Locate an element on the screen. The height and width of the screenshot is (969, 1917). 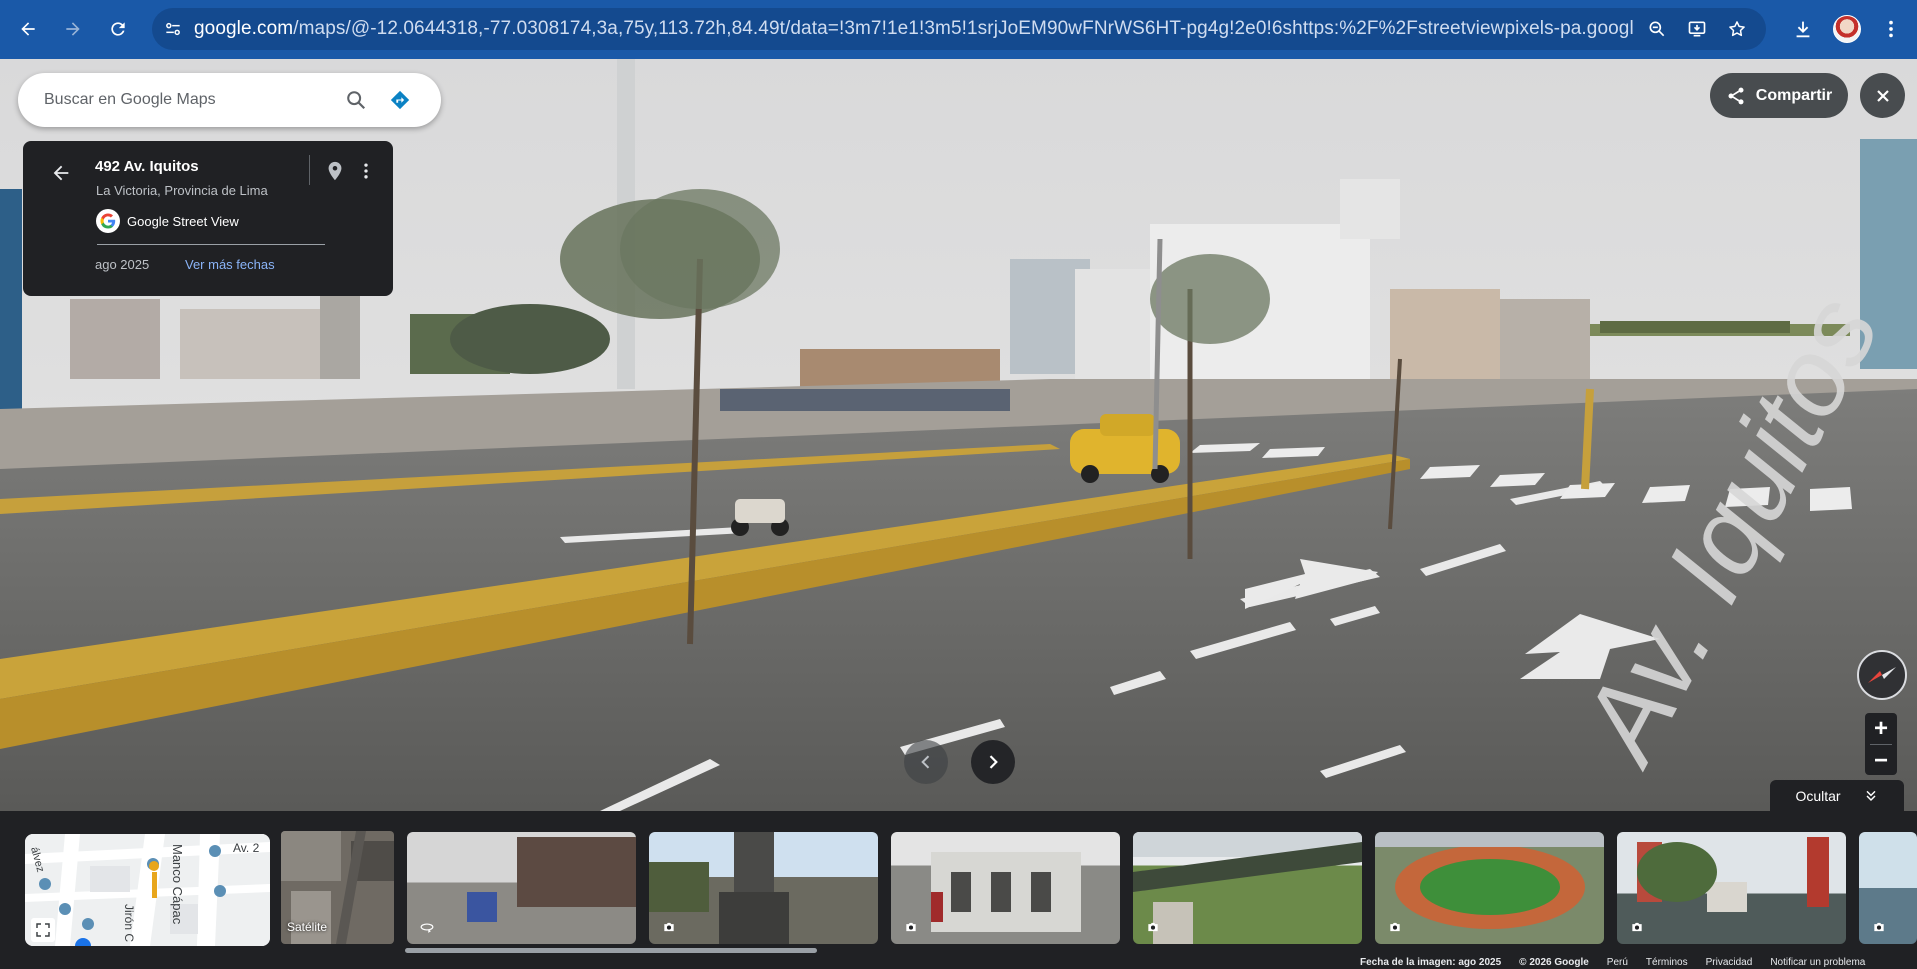
compass is located at coordinates (1882, 675).